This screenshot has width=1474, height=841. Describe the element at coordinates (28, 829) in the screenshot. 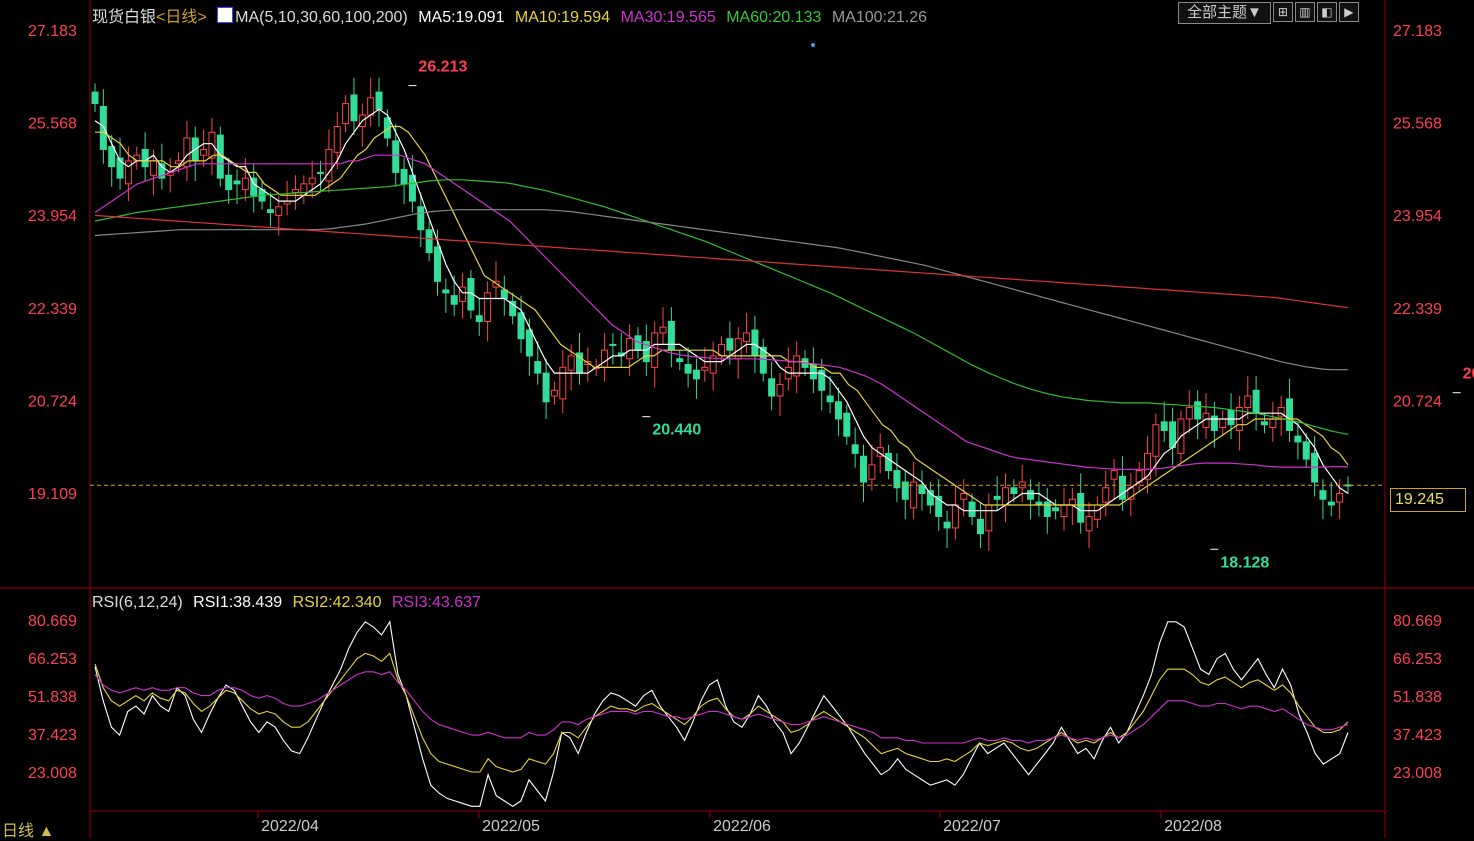

I see `period-switch-button: 日线 ▲` at that location.